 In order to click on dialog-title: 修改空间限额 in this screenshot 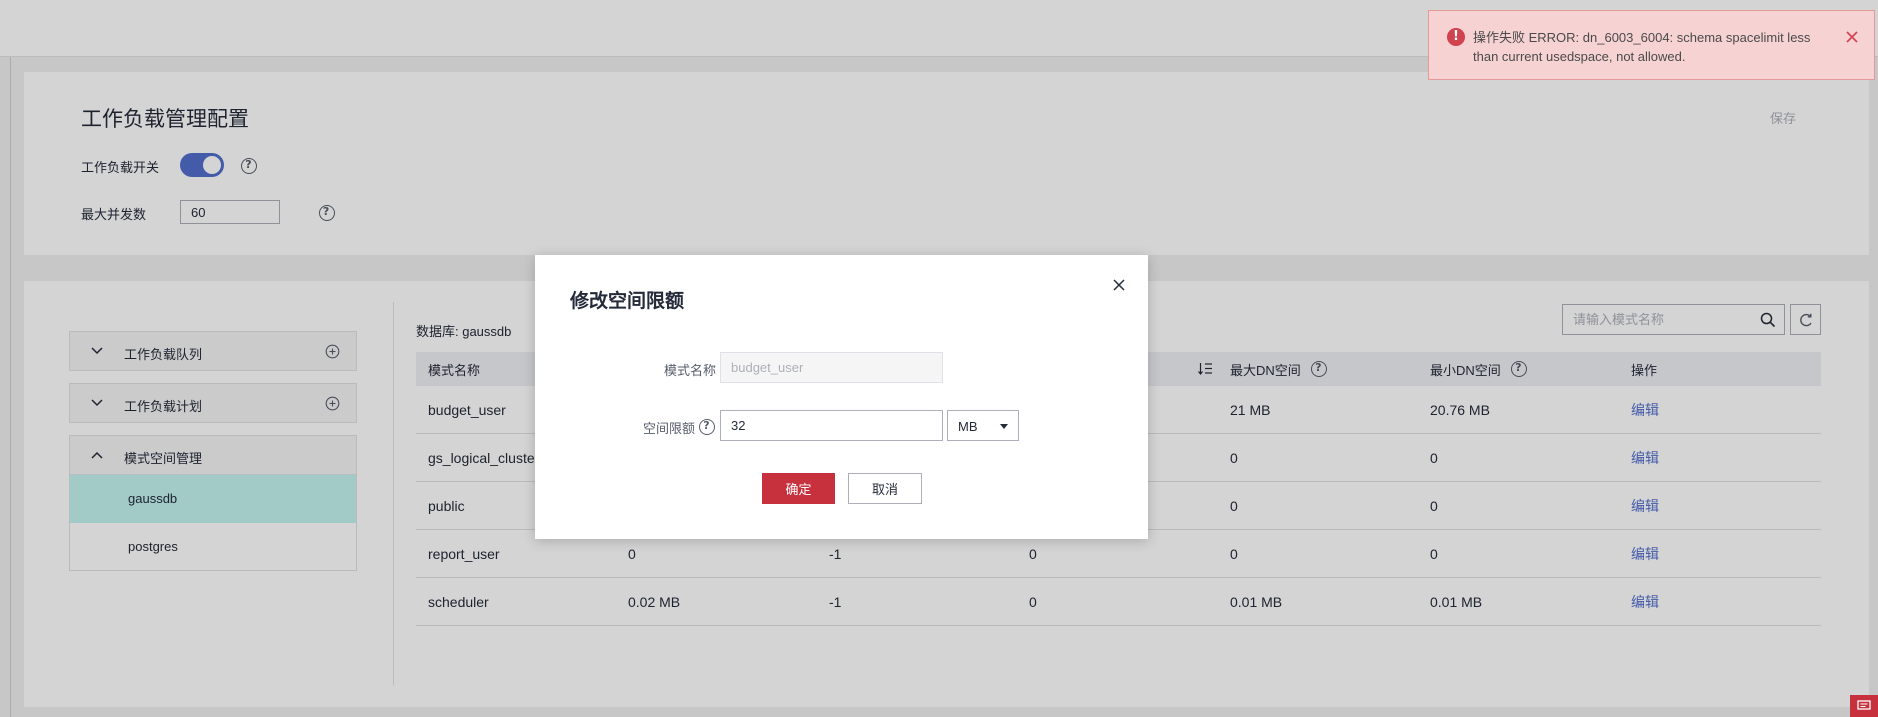, I will do `click(627, 301)`.